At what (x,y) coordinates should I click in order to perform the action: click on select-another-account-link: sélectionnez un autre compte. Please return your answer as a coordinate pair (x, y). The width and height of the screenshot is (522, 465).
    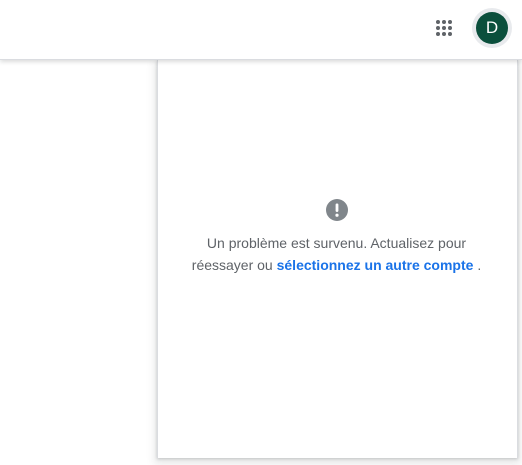
    Looking at the image, I should click on (375, 265).